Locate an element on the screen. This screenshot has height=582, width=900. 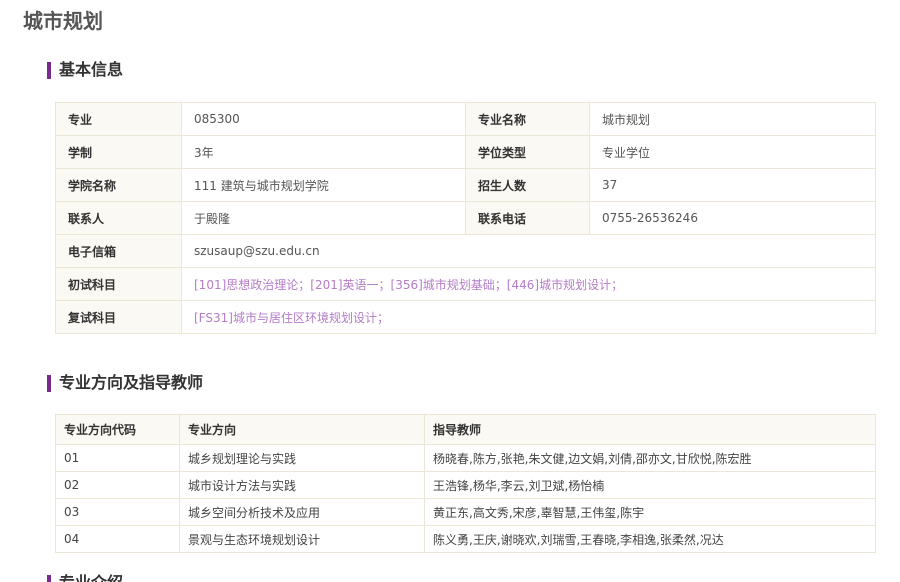
column-header: 指导教师 is located at coordinates (650, 429).